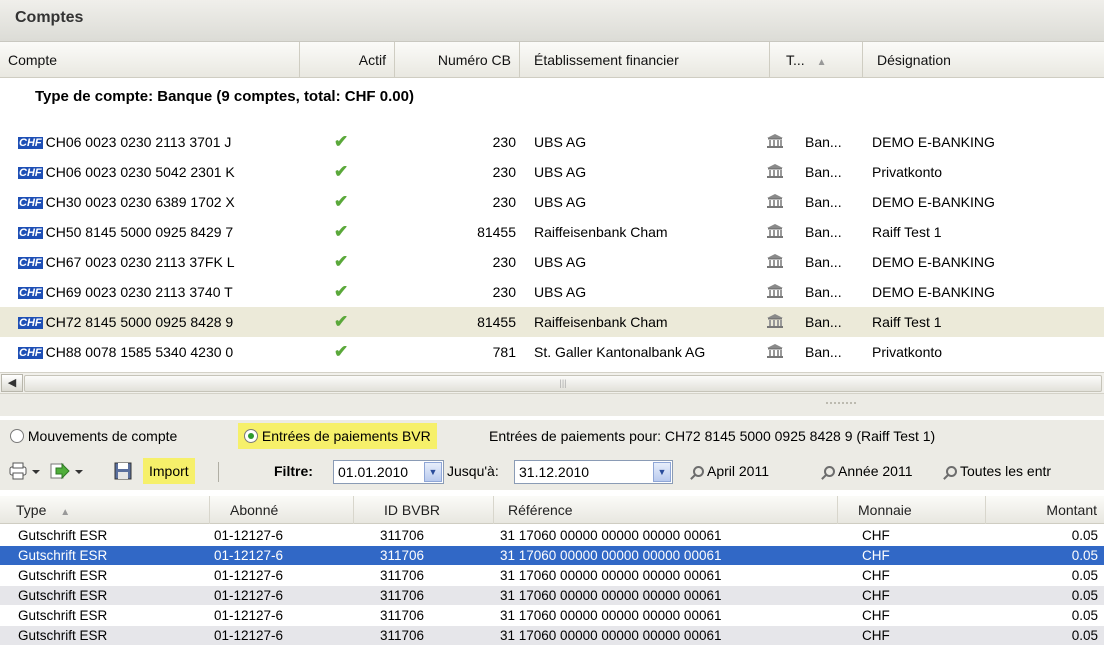  I want to click on filter-until-value: 31.12.2010, so click(554, 472).